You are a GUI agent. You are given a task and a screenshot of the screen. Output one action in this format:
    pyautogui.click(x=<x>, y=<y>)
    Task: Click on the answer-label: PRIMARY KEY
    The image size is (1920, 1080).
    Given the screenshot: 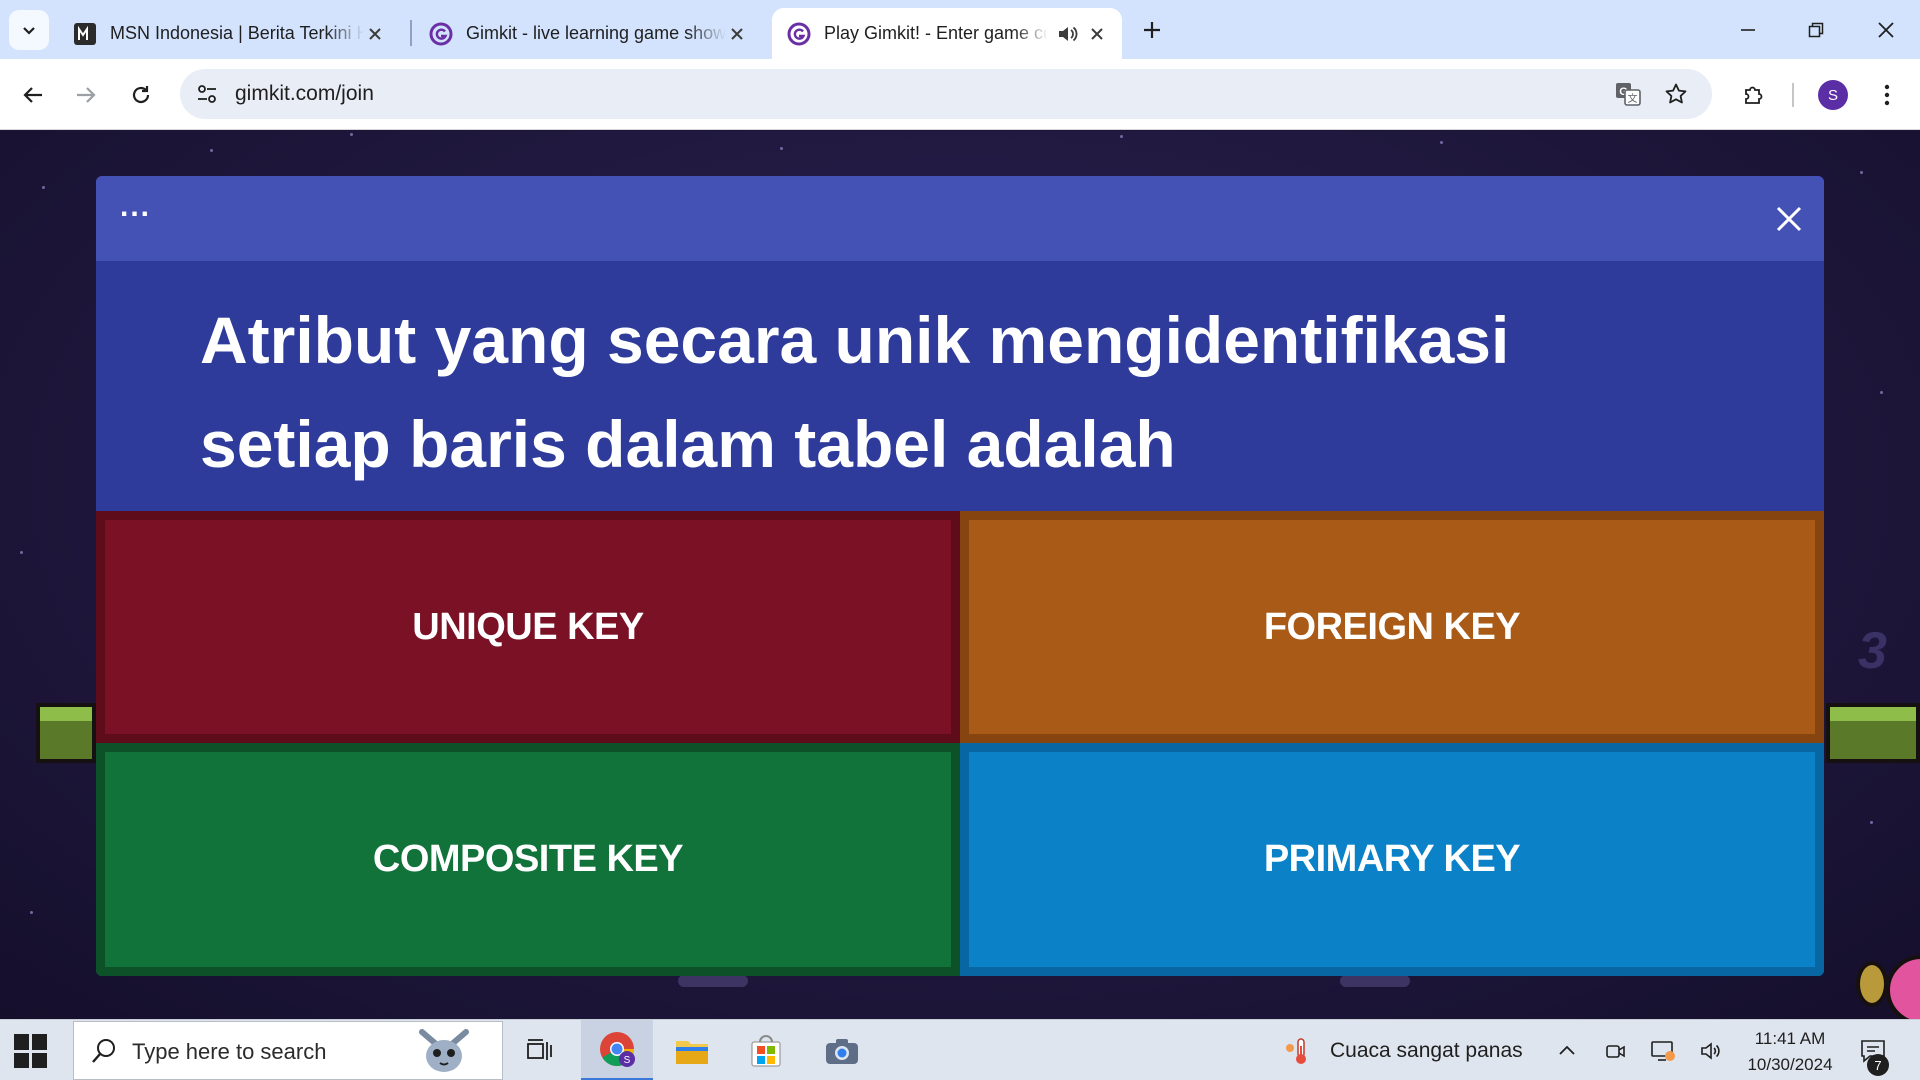 What is the action you would take?
    pyautogui.click(x=1392, y=859)
    